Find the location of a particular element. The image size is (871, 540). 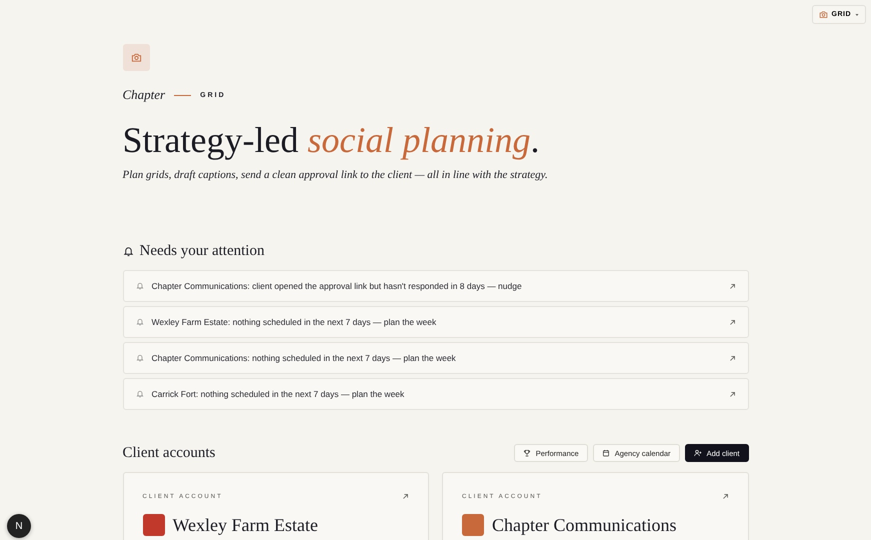

alert-row: Chapter Communications: nothing scheduled in the next 7 days — plan the week is located at coordinates (435, 358).